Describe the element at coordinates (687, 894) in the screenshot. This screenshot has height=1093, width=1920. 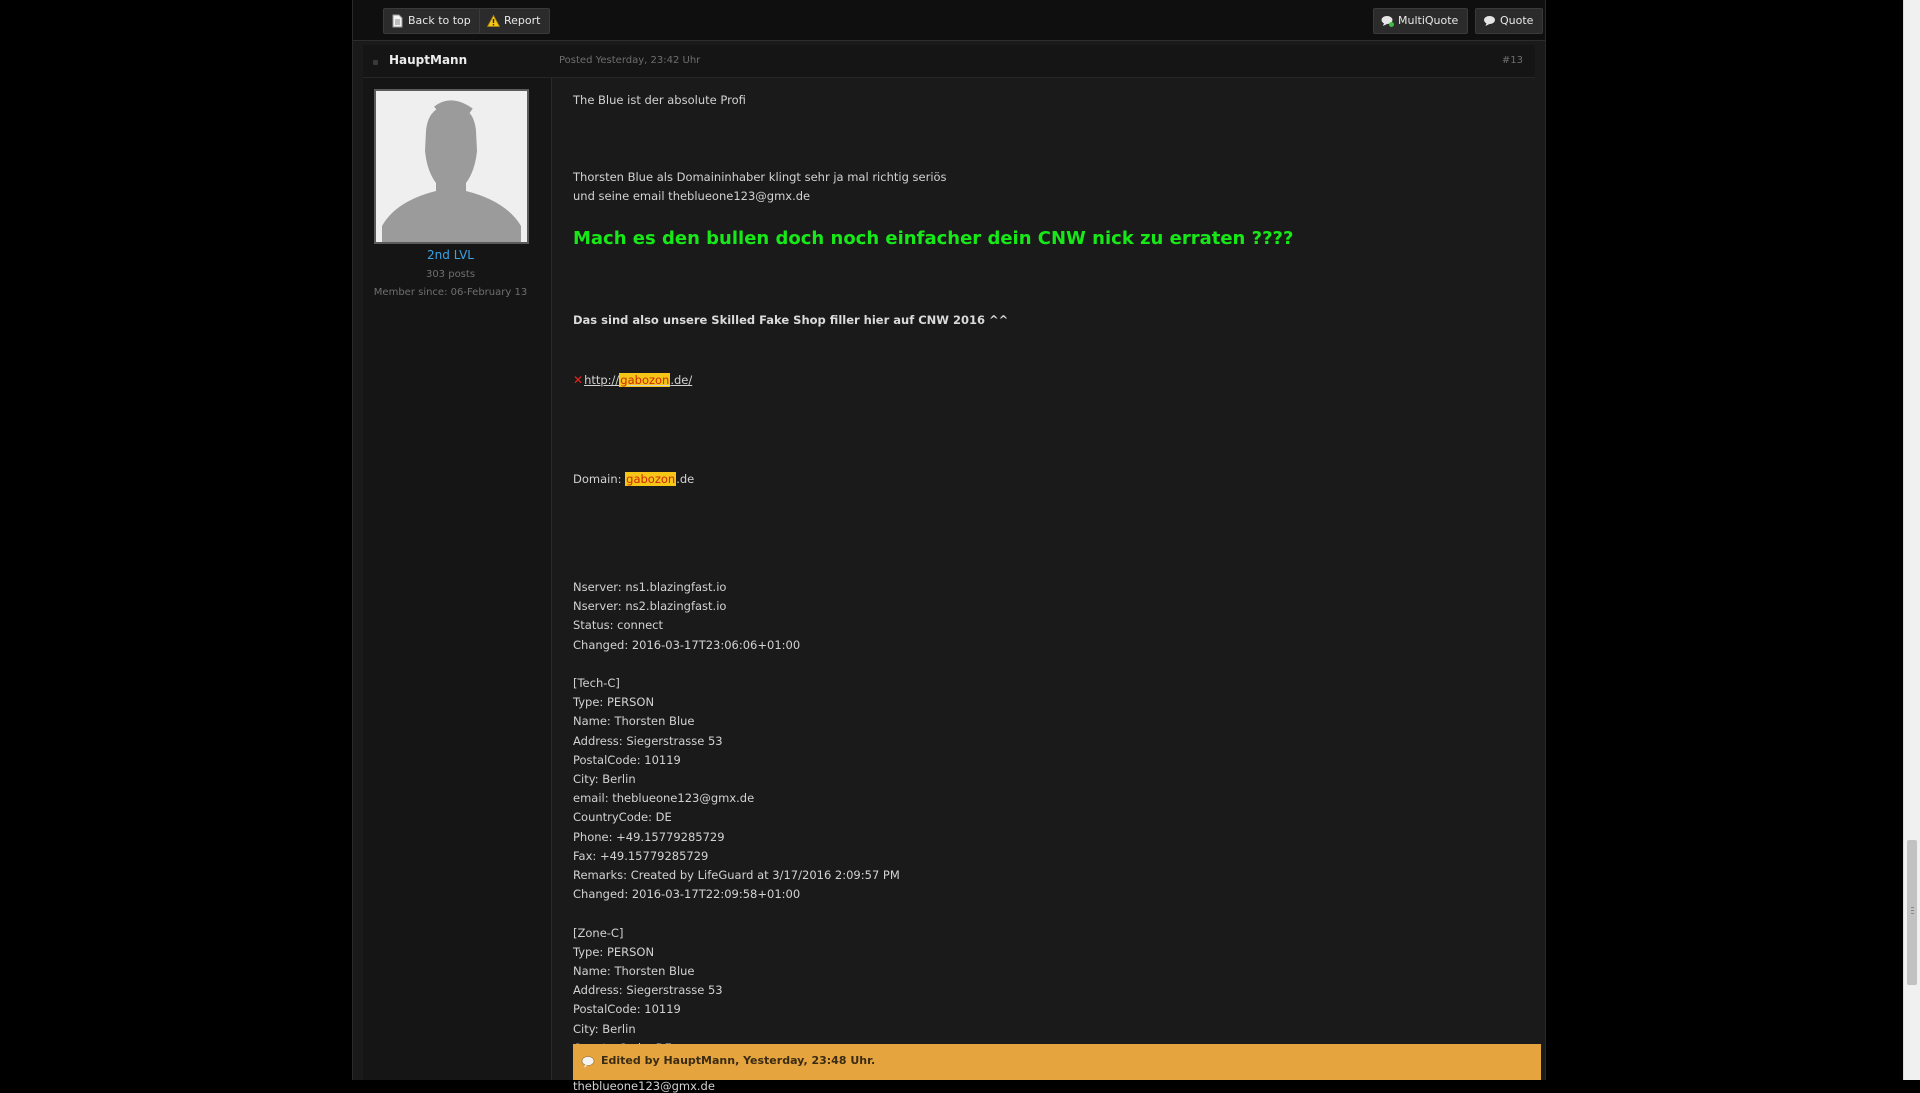
I see `whois-line: Changed: 2016-03-17T22:09:58+01:00` at that location.